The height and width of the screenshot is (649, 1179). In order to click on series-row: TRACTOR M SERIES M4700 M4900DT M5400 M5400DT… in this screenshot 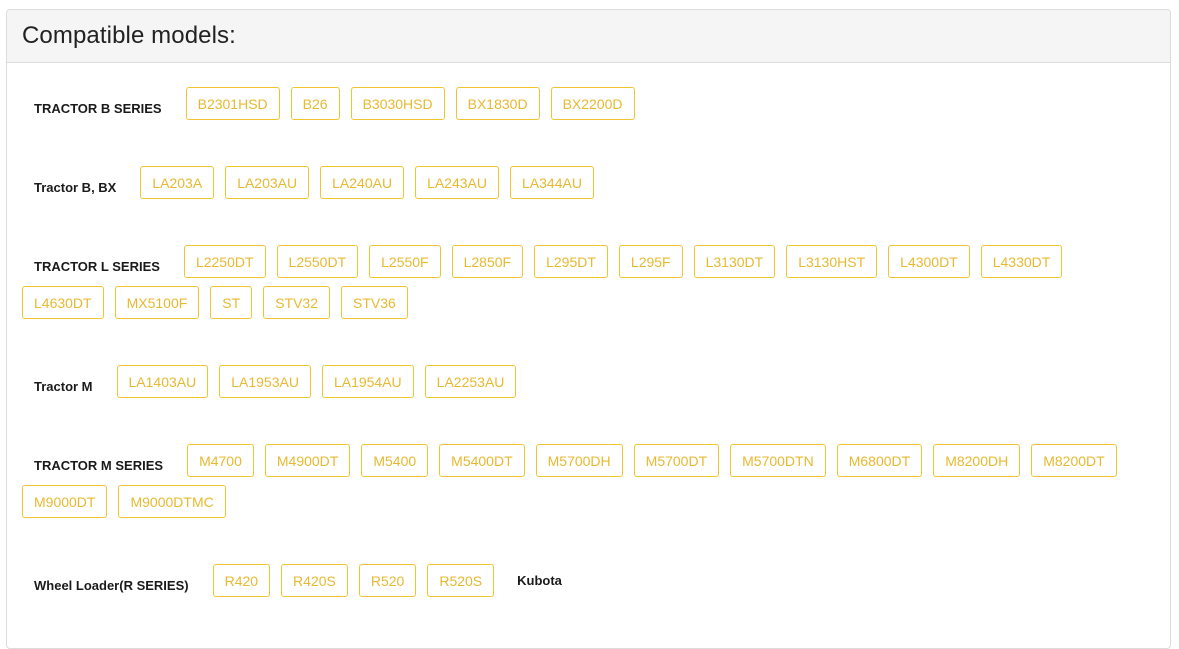, I will do `click(587, 481)`.